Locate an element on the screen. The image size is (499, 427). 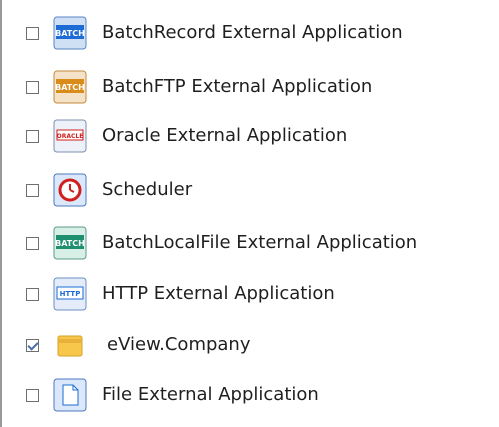
list-item-http: HTTP HTTP External Application is located at coordinates (250, 294).